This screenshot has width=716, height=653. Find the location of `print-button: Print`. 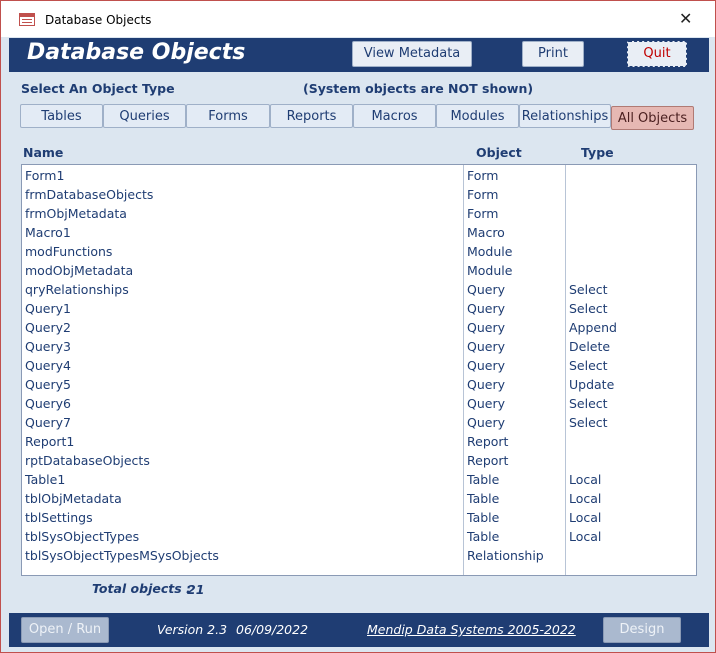

print-button: Print is located at coordinates (553, 54).